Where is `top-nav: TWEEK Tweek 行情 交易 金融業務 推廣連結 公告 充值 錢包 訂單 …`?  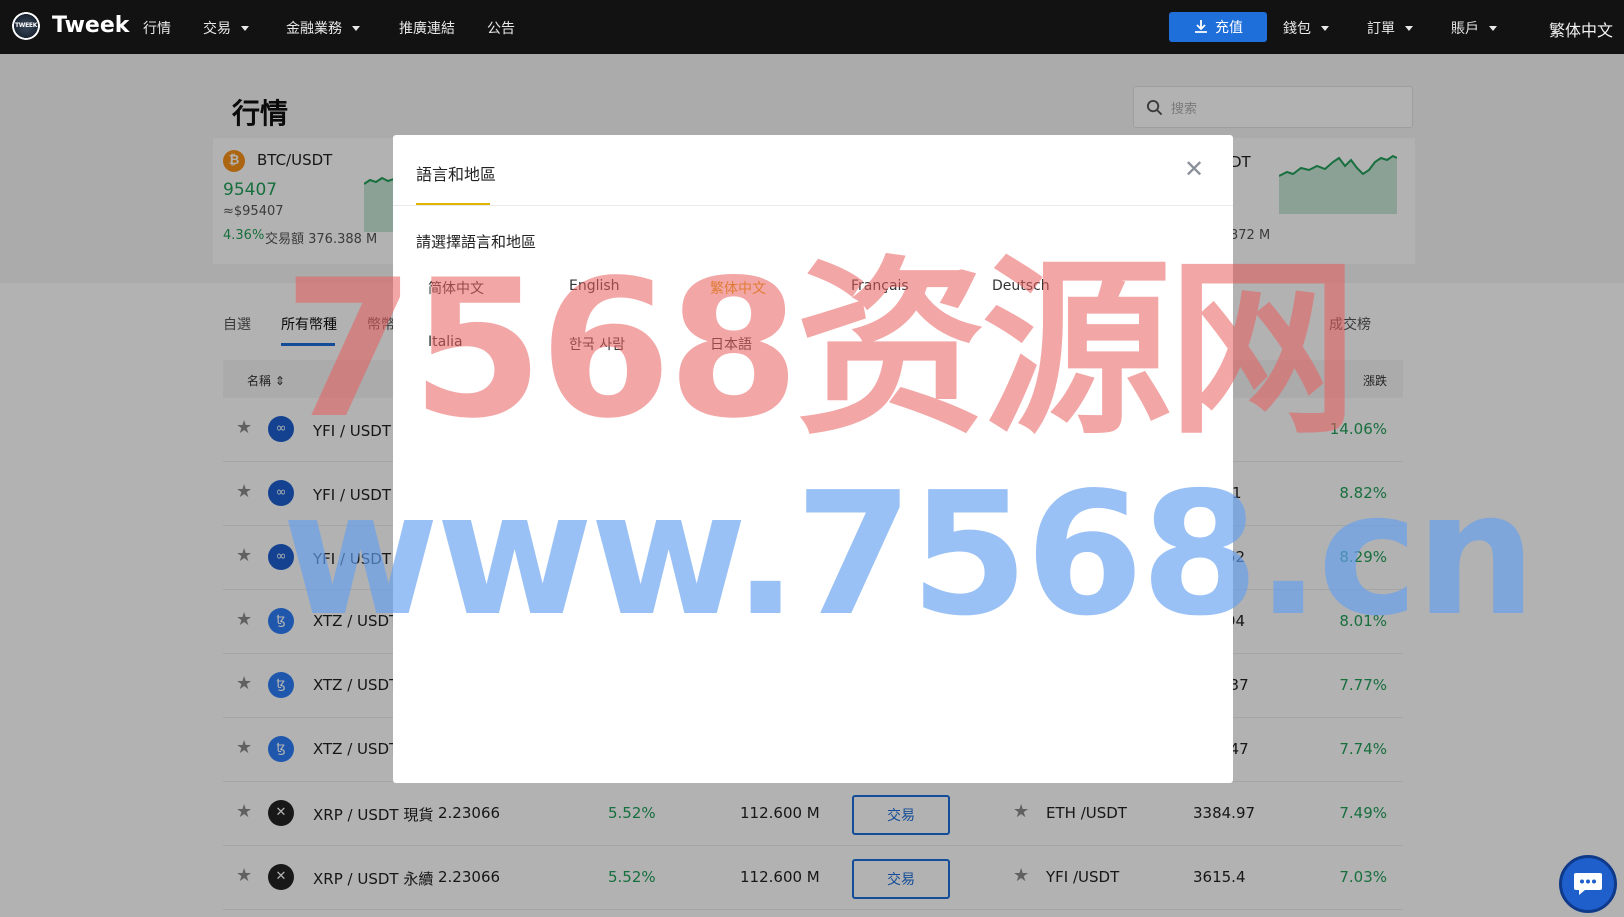 top-nav: TWEEK Tweek 行情 交易 金融業務 推廣連結 公告 充值 錢包 訂單 … is located at coordinates (812, 27).